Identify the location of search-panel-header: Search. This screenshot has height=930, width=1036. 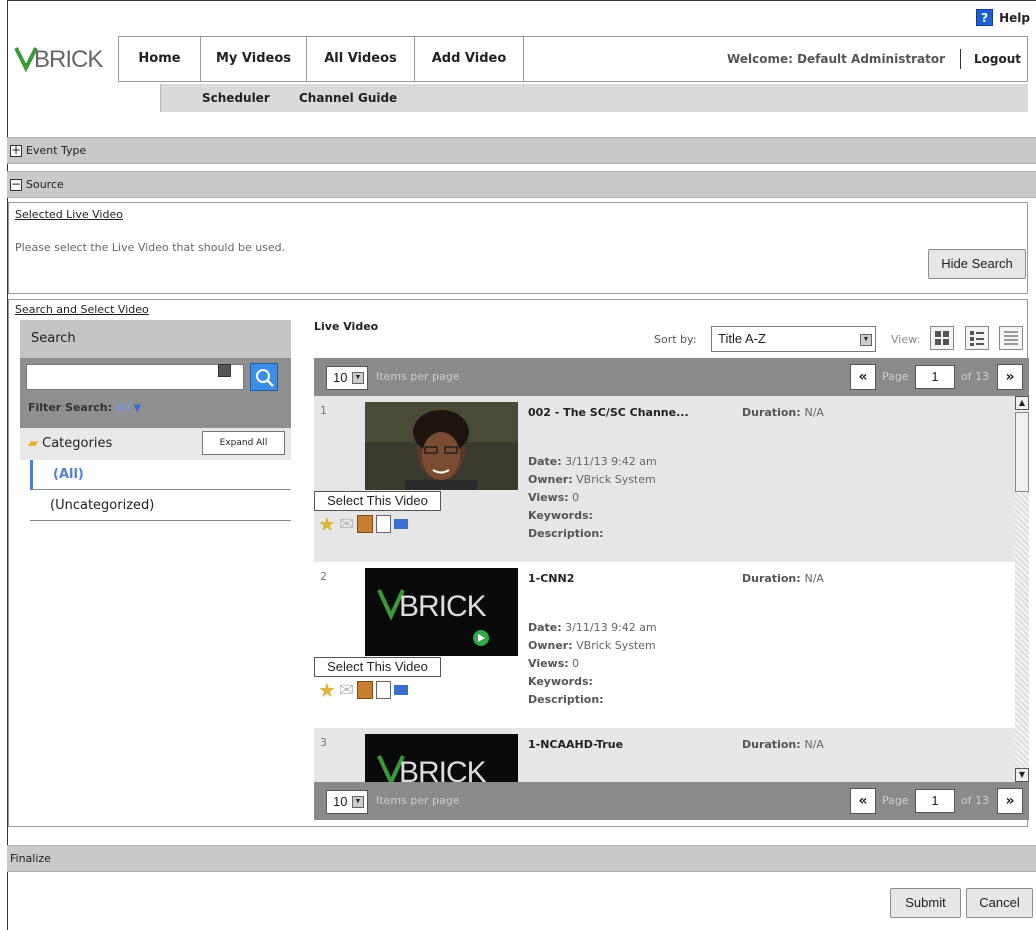
(155, 339).